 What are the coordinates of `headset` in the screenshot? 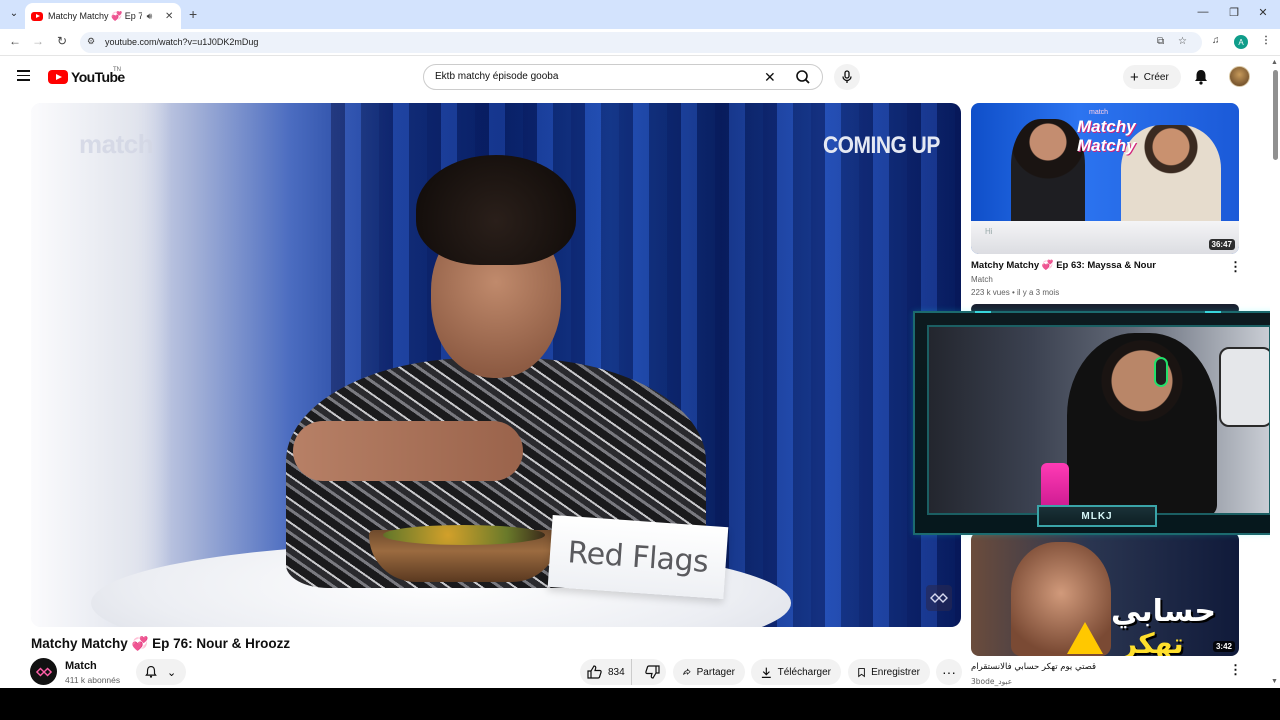 It's located at (1161, 372).